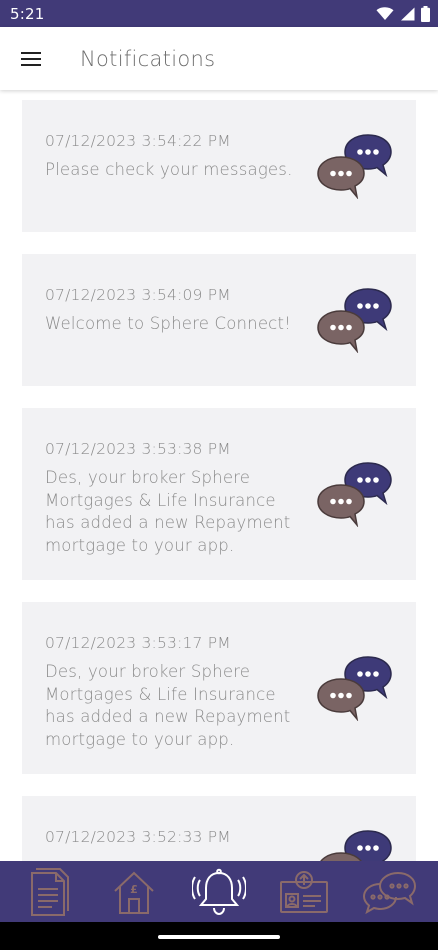 The image size is (438, 950). Describe the element at coordinates (168, 323) in the screenshot. I see `notification-message: Welcome to Sphere Connect!` at that location.